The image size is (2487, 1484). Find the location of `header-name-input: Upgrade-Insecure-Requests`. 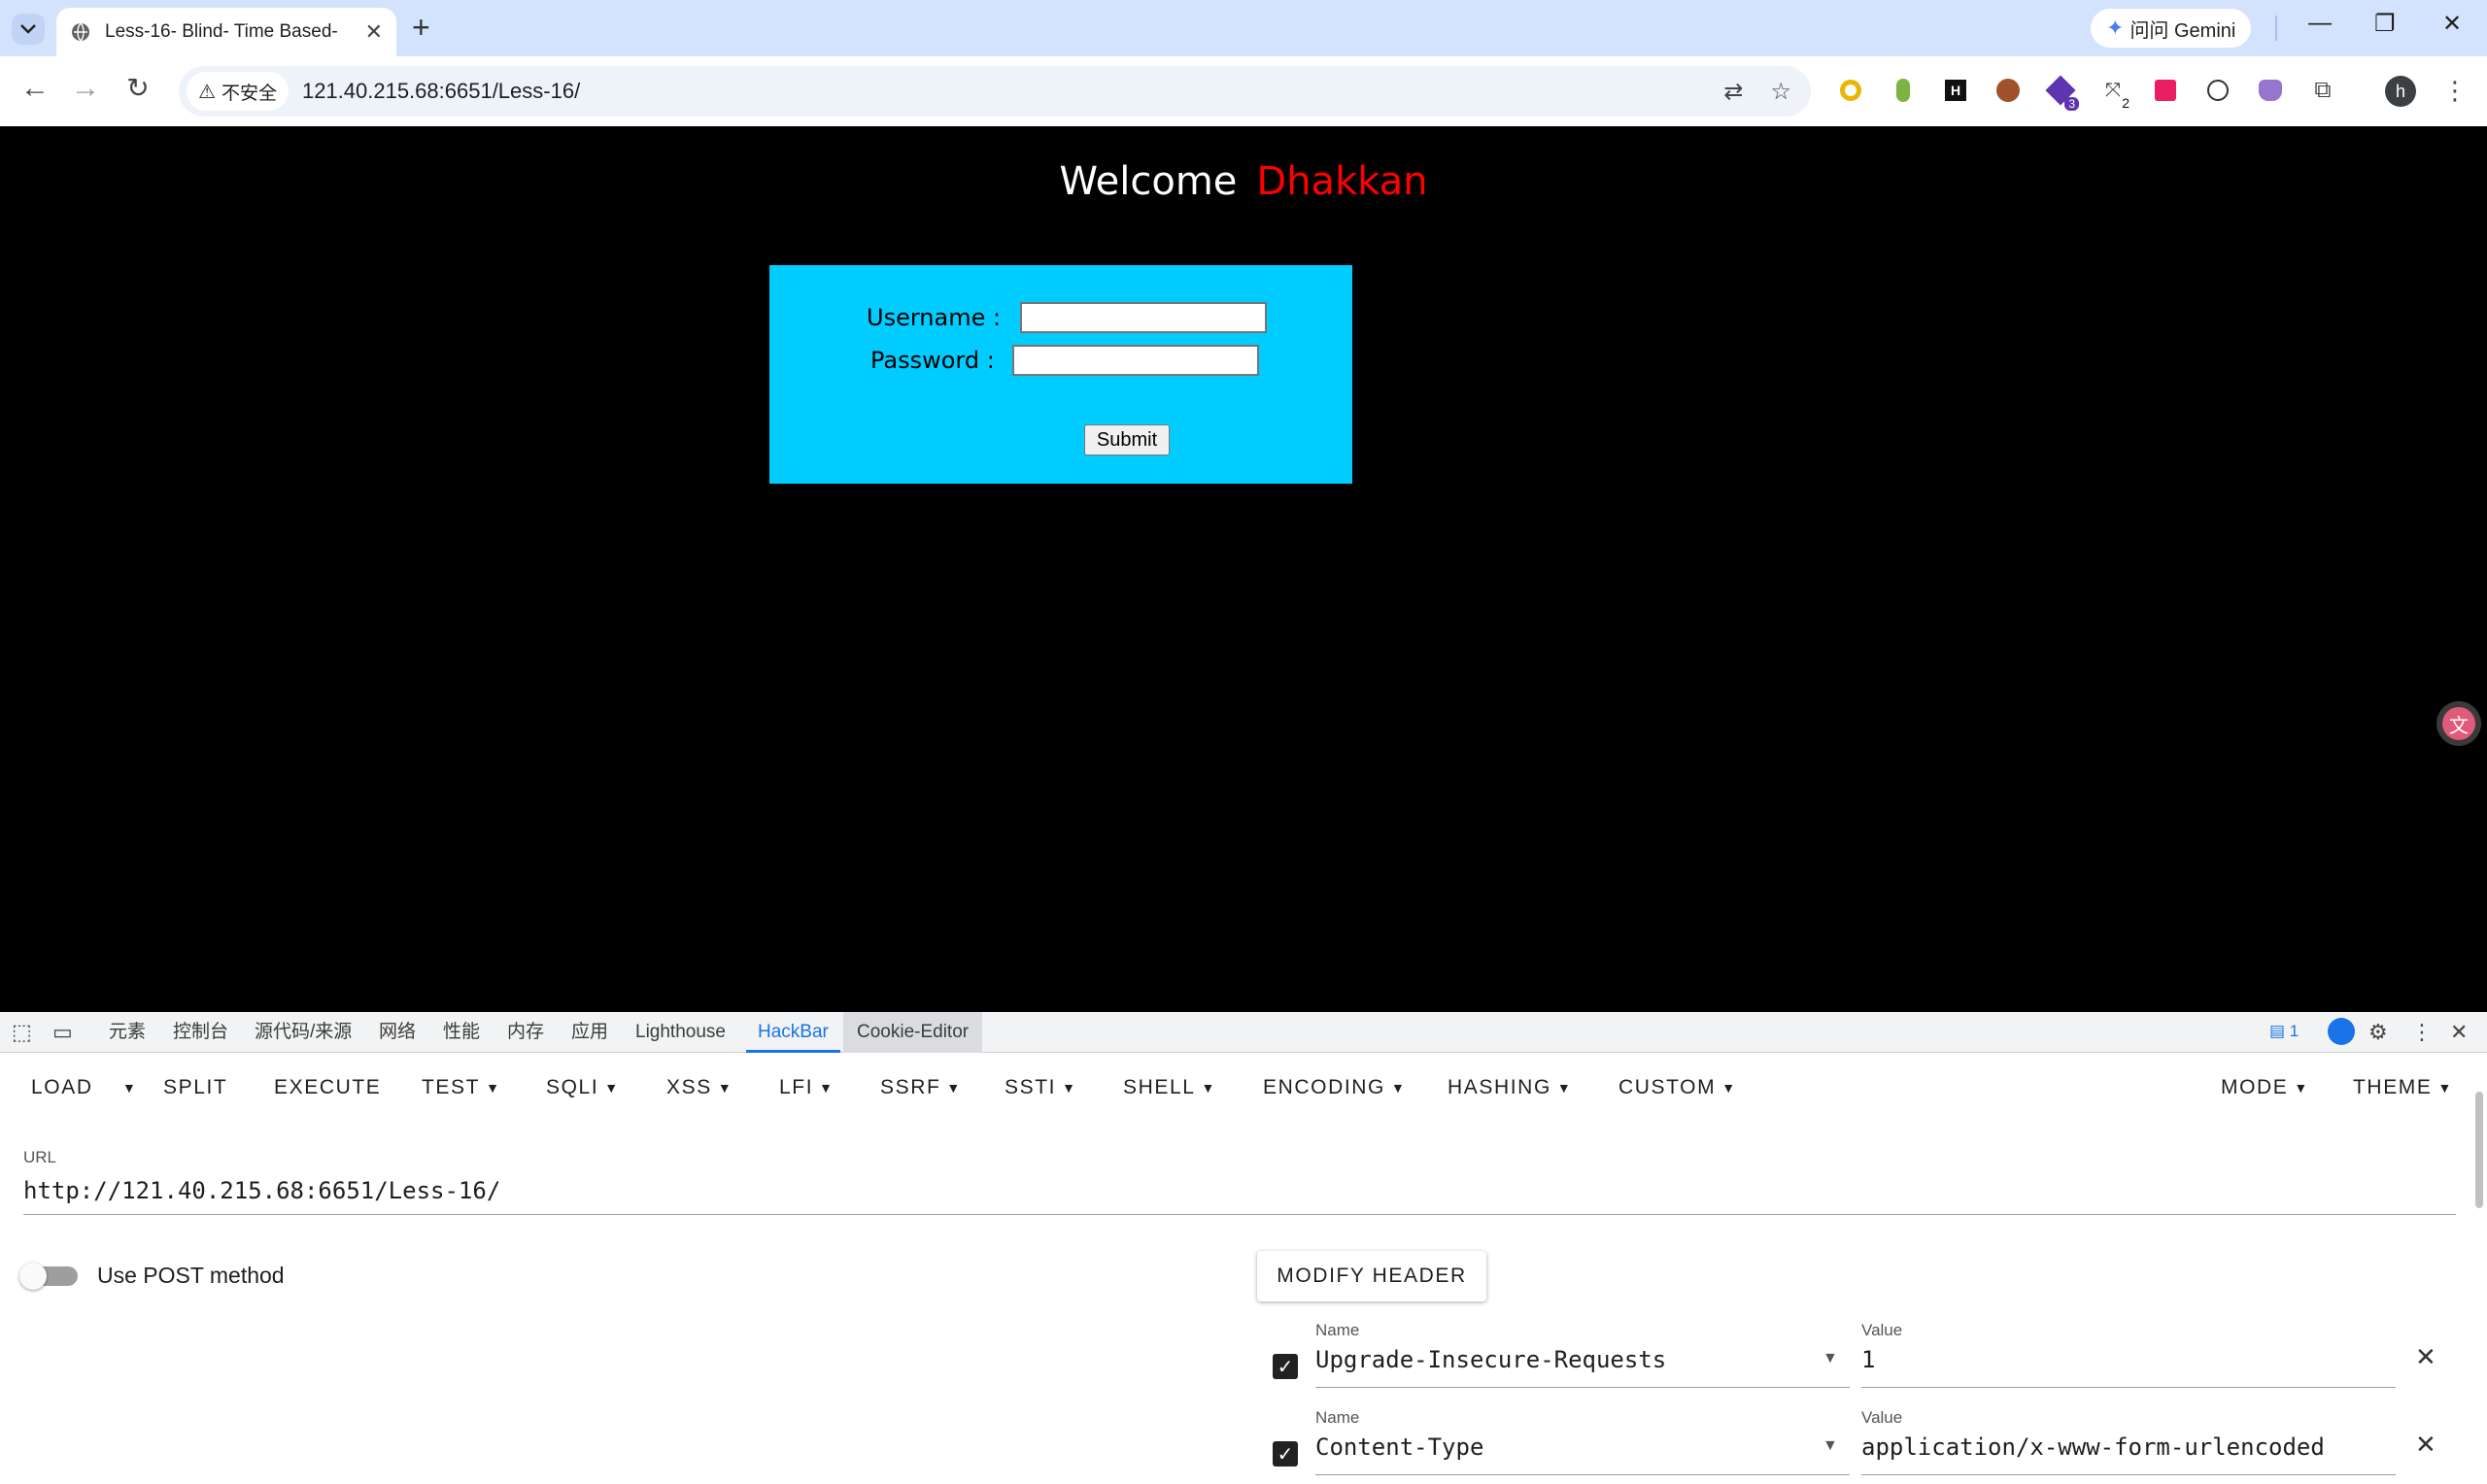

header-name-input: Upgrade-Insecure-Requests is located at coordinates (1490, 1359).